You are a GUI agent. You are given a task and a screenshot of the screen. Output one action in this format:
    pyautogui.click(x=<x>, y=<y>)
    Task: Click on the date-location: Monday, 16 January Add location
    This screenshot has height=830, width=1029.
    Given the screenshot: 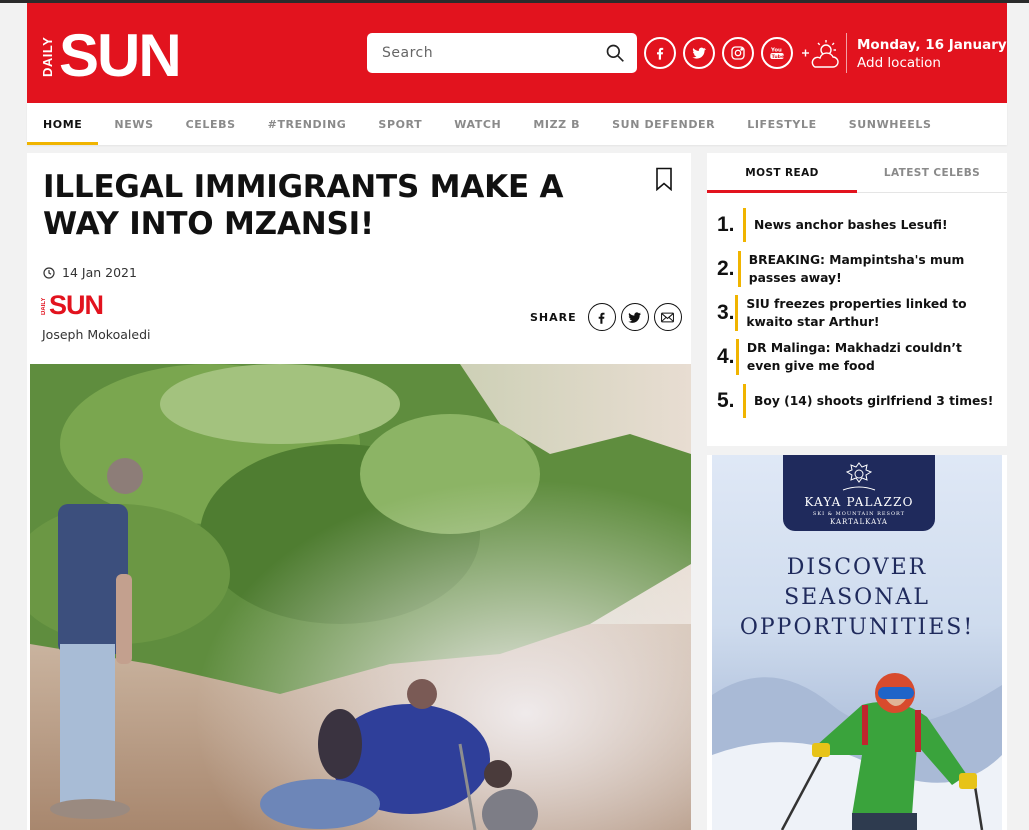 What is the action you would take?
    pyautogui.click(x=932, y=54)
    